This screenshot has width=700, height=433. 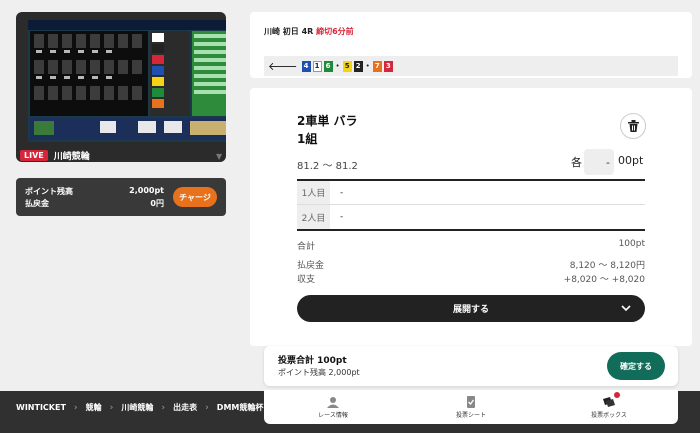 What do you see at coordinates (333, 415) in the screenshot?
I see `tab-label: レース情報` at bounding box center [333, 415].